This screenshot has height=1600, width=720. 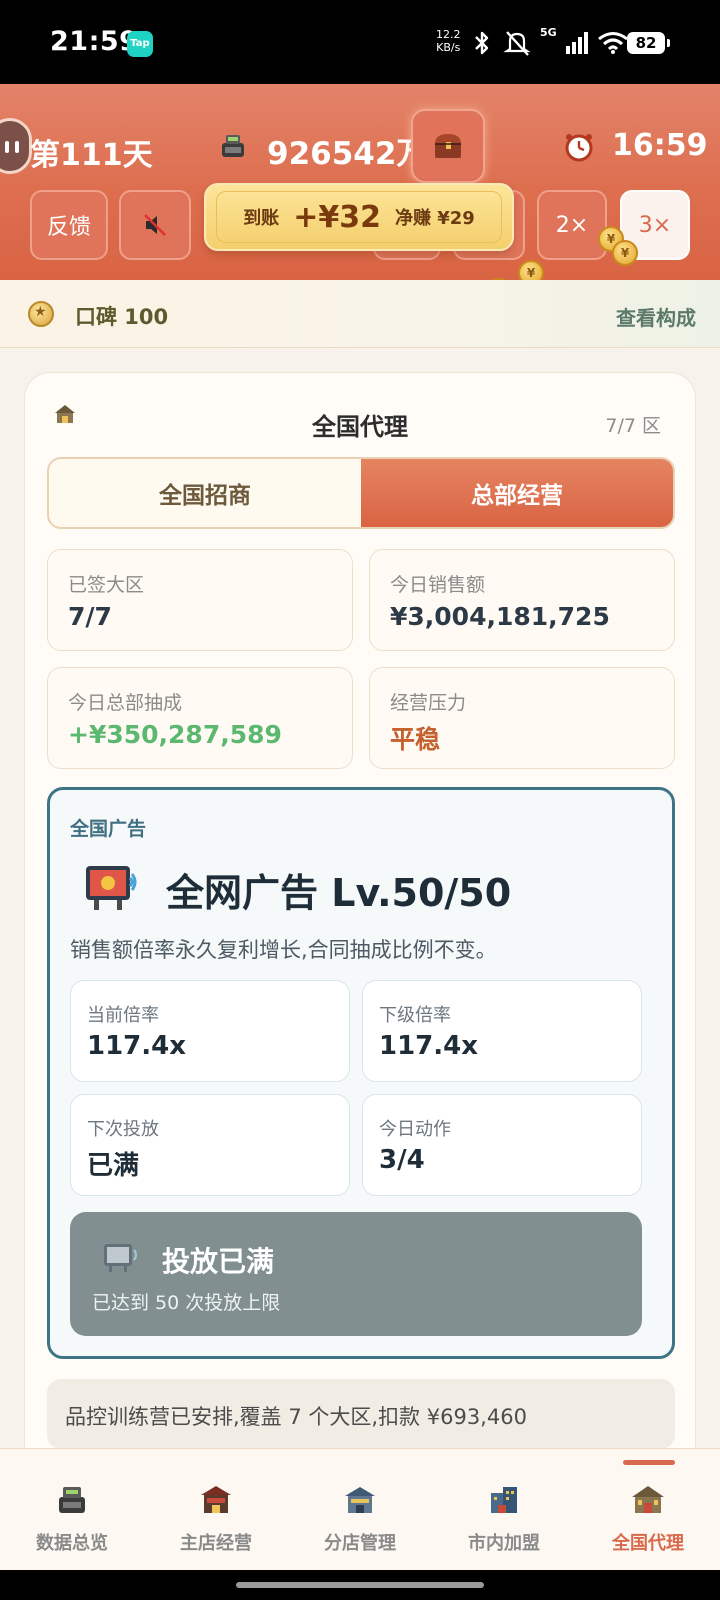 What do you see at coordinates (283, 950) in the screenshot?
I see `ad-description: 销售额倍率永久复利增长,合同抽成比例不变。` at bounding box center [283, 950].